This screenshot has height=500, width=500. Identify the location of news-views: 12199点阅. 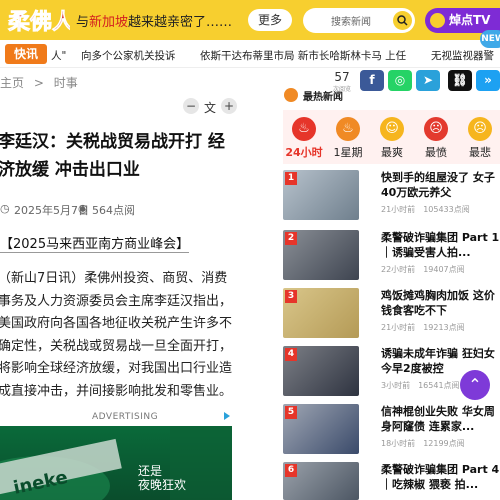
(444, 443).